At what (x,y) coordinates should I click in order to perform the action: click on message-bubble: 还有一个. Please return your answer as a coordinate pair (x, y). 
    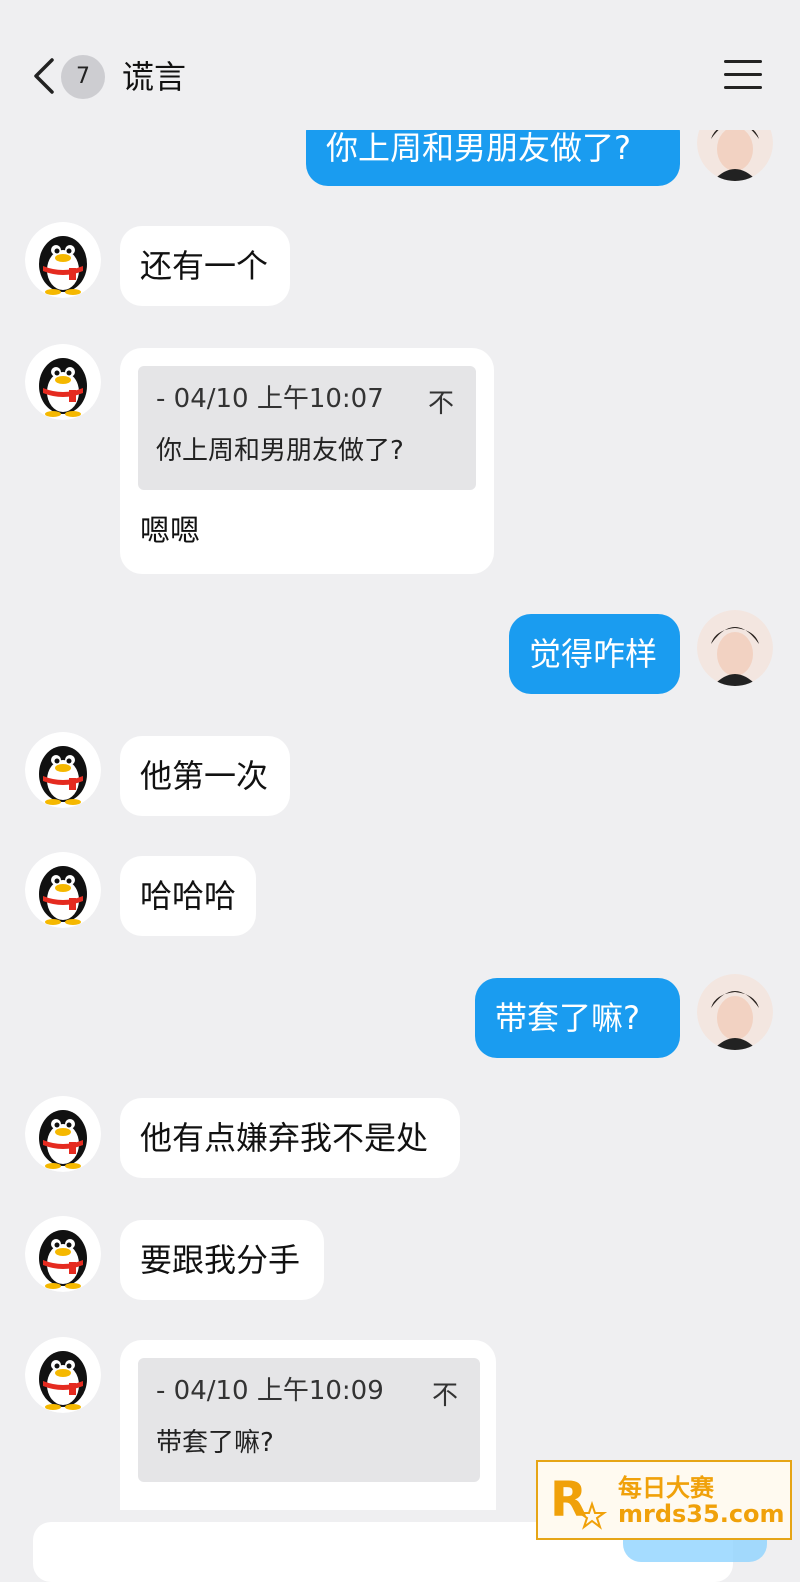
    Looking at the image, I should click on (205, 266).